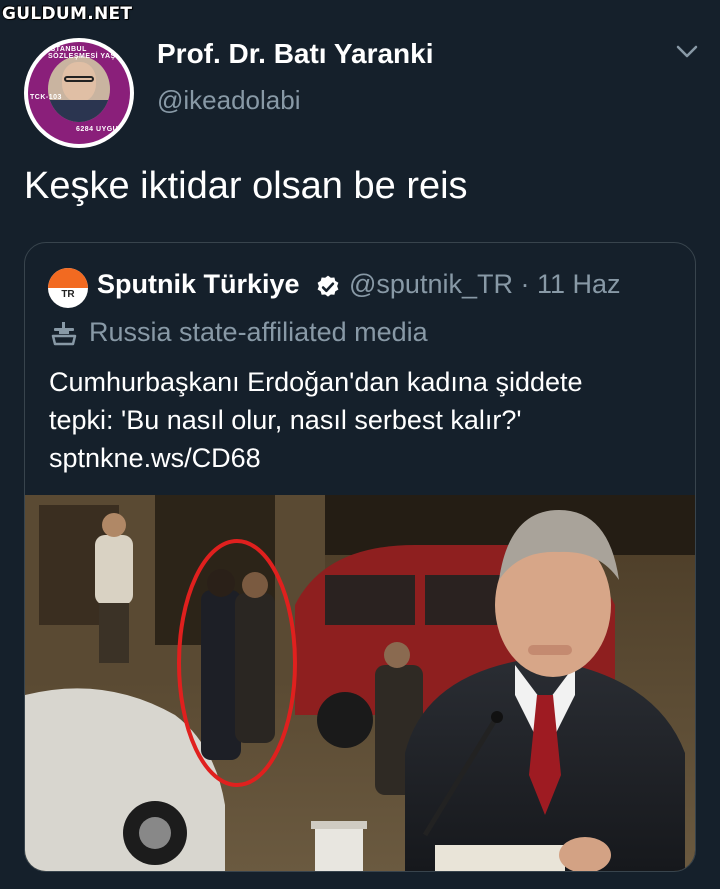  Describe the element at coordinates (431, 284) in the screenshot. I see `quoted-handle: @sputnik_TR` at that location.